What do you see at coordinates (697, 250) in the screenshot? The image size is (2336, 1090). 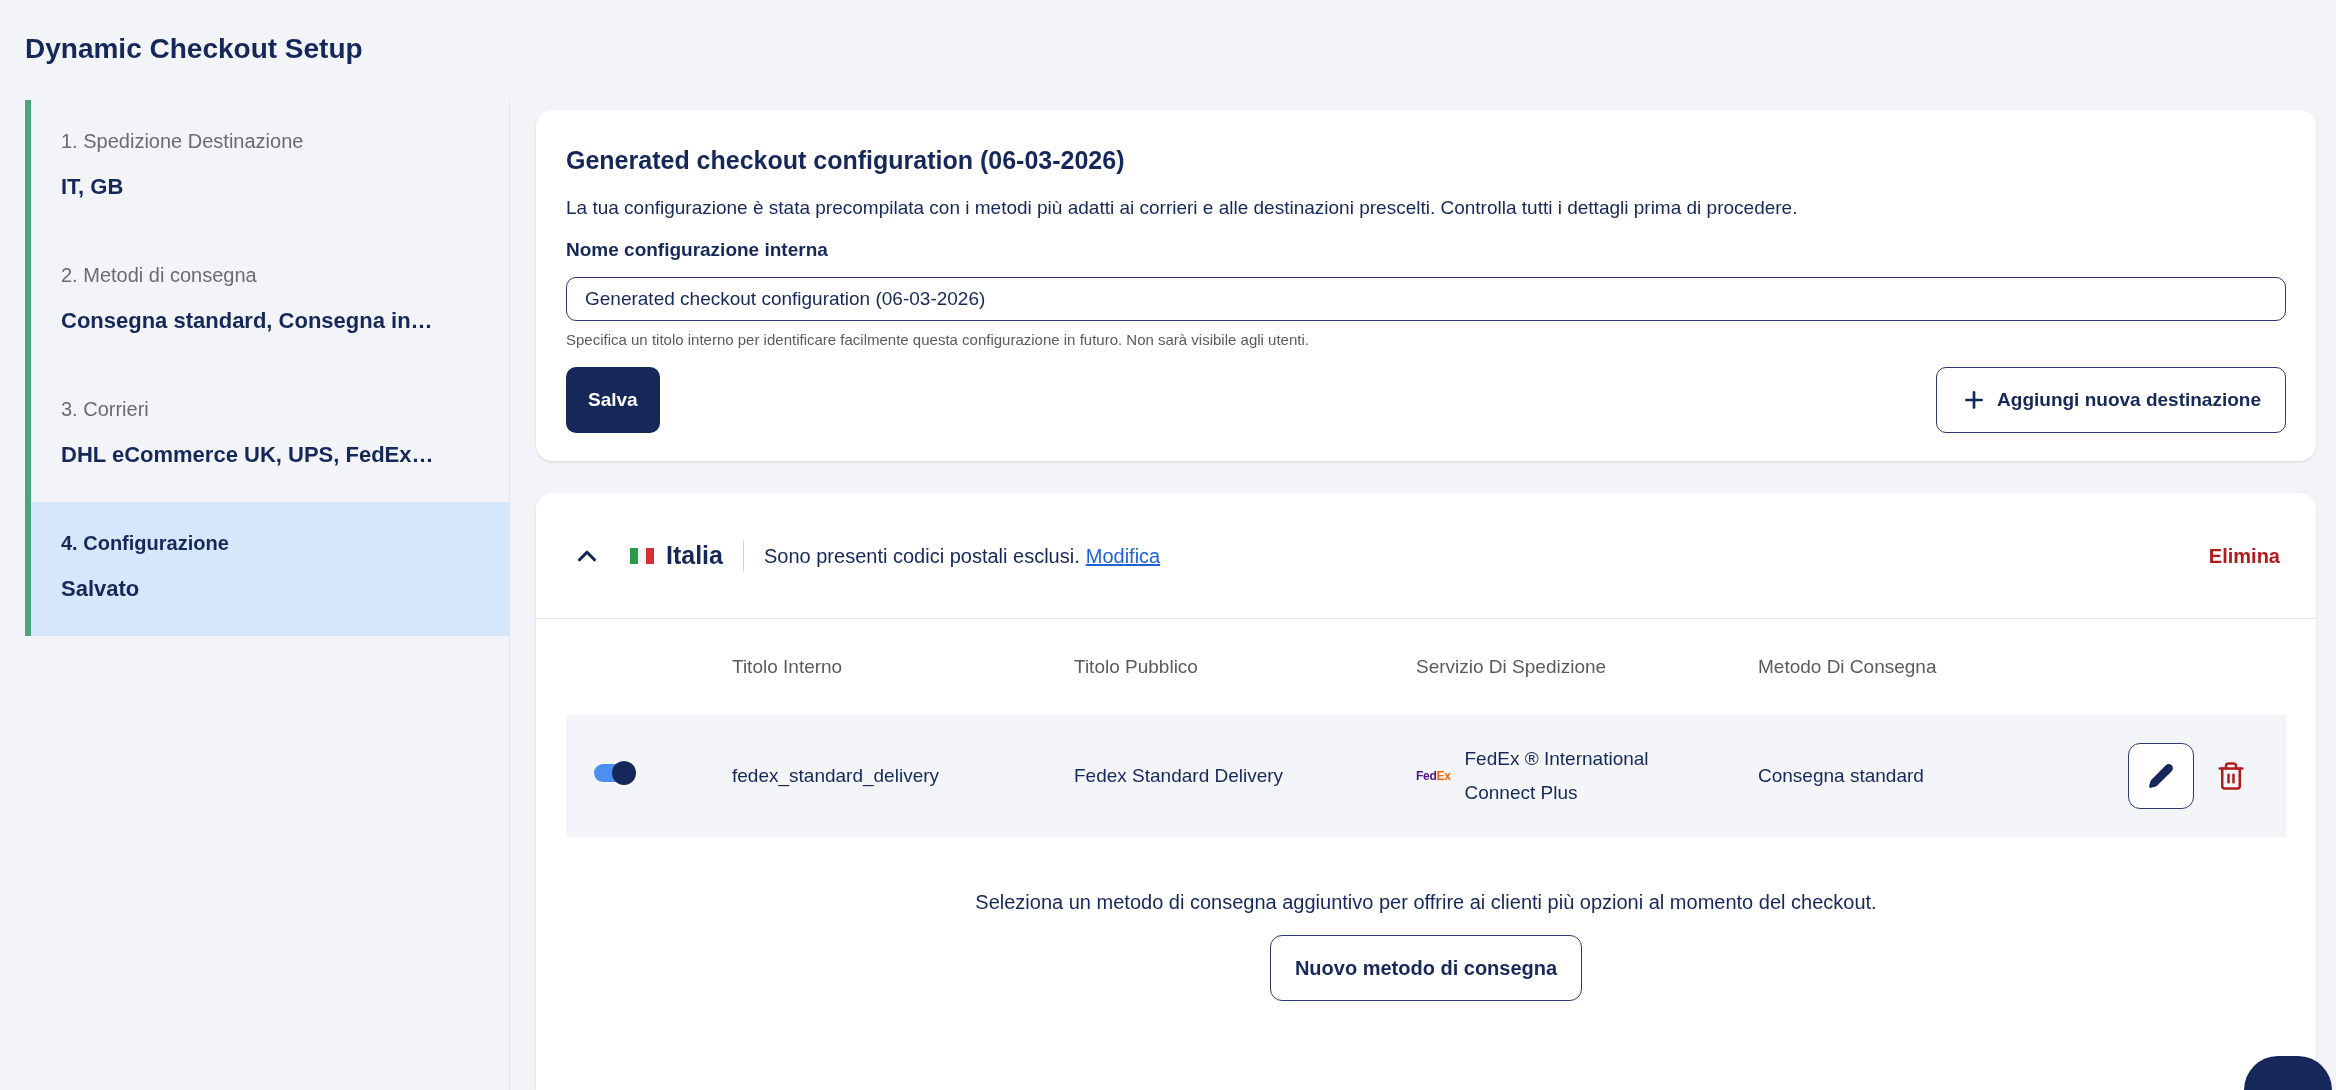 I see `field-label: Nome configurazione interna` at bounding box center [697, 250].